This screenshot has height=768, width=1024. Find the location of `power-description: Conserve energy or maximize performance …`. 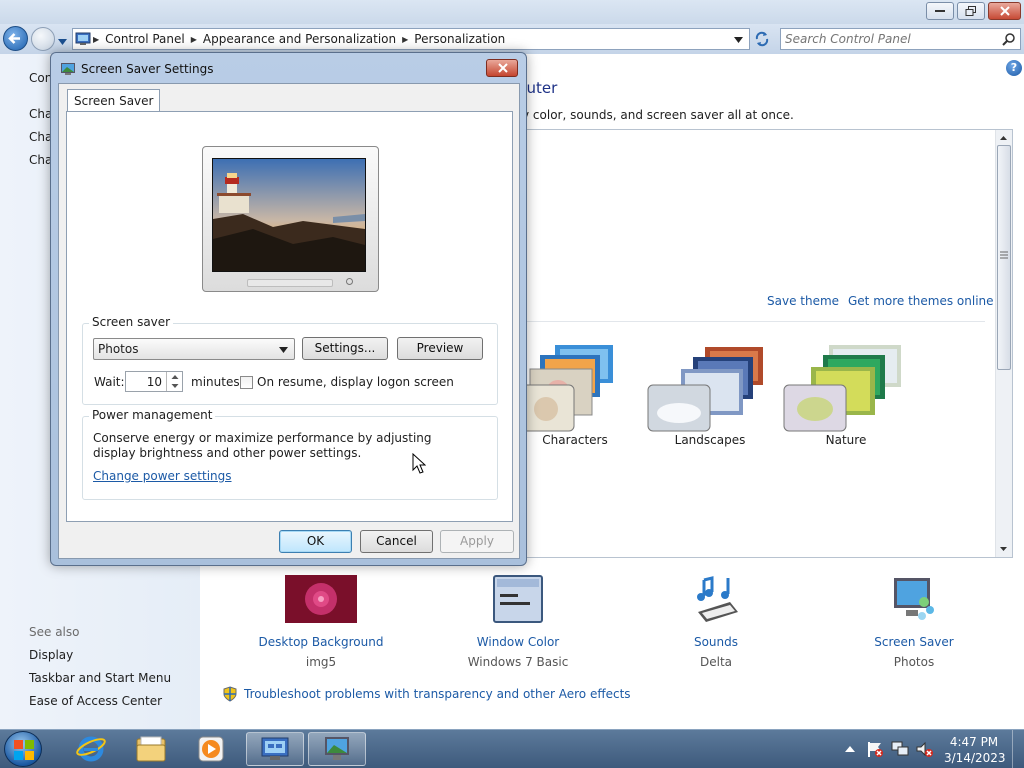

power-description: Conserve energy or maximize performance … is located at coordinates (262, 445).